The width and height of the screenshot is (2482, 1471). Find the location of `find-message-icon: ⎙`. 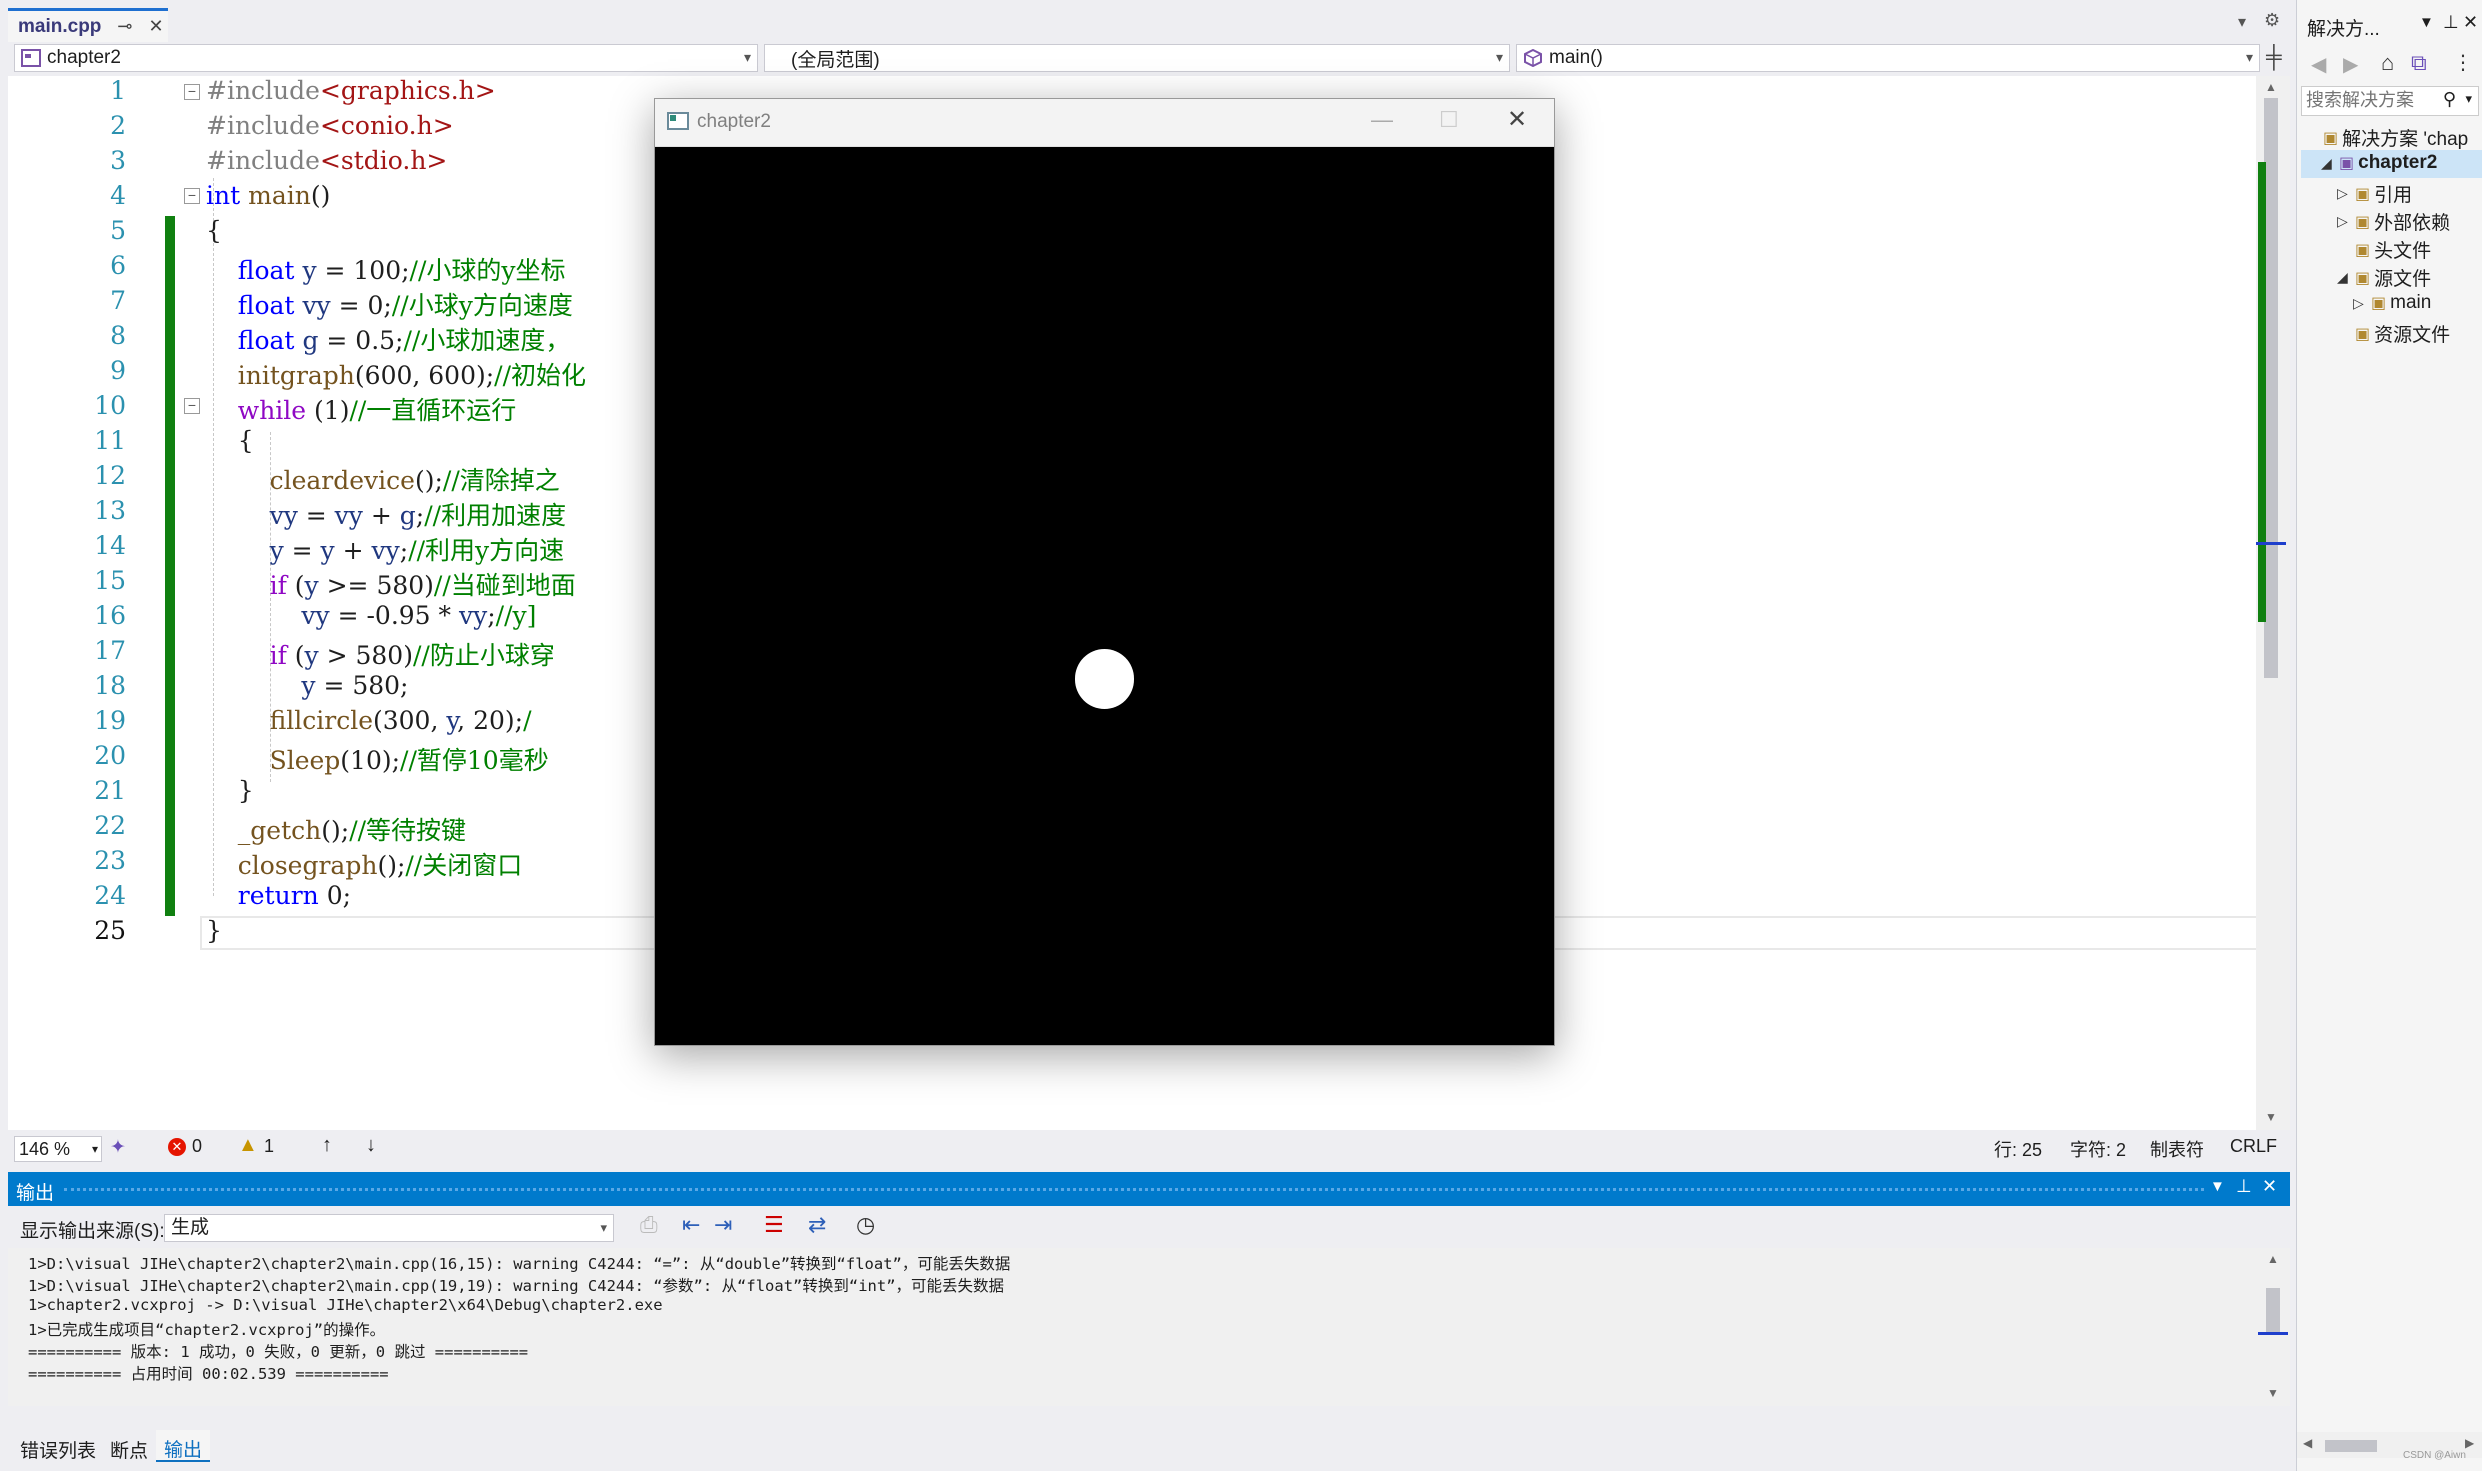

find-message-icon: ⎙ is located at coordinates (649, 1225).